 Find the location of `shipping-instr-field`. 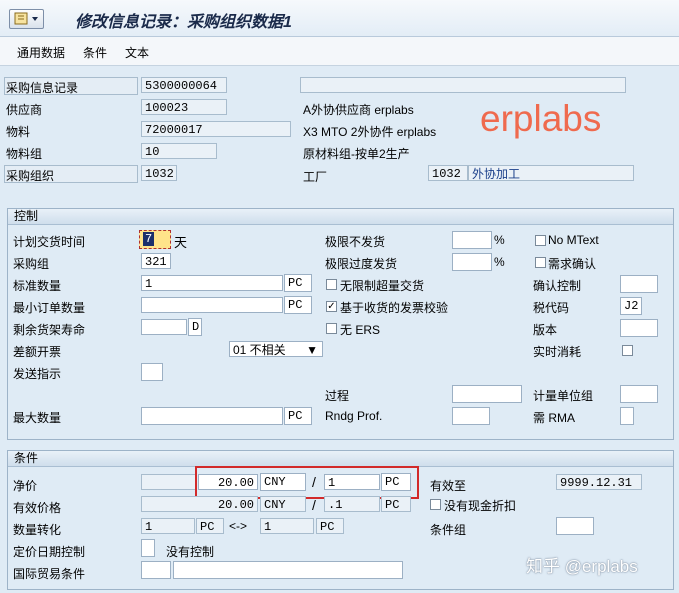

shipping-instr-field is located at coordinates (152, 372).